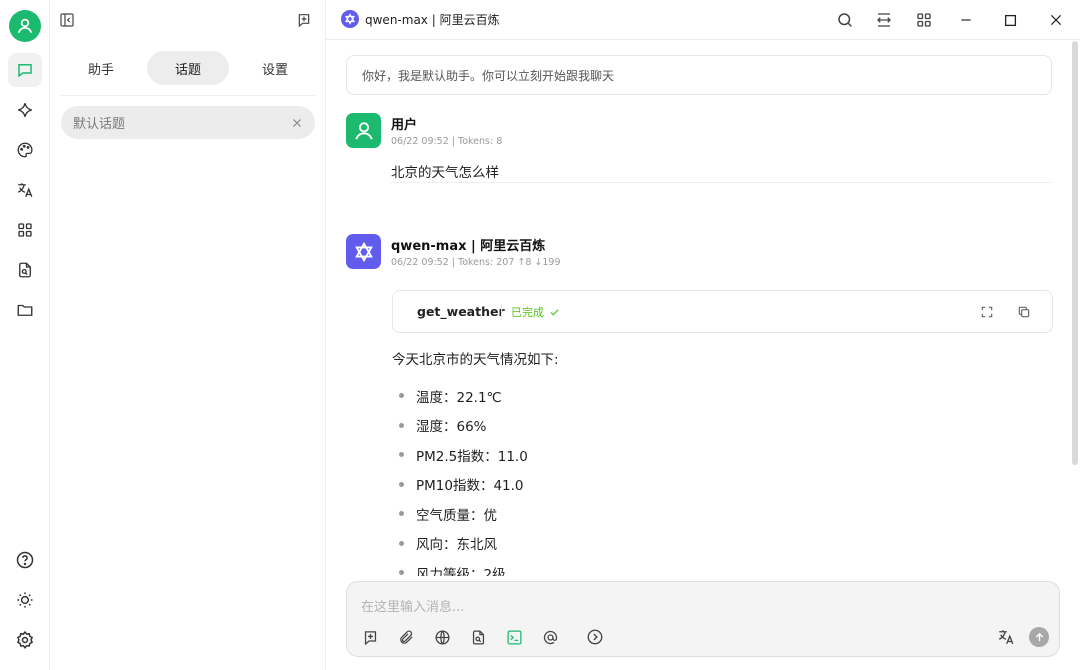 The image size is (1080, 670). Describe the element at coordinates (1010, 20) in the screenshot. I see `maximize-icon` at that location.